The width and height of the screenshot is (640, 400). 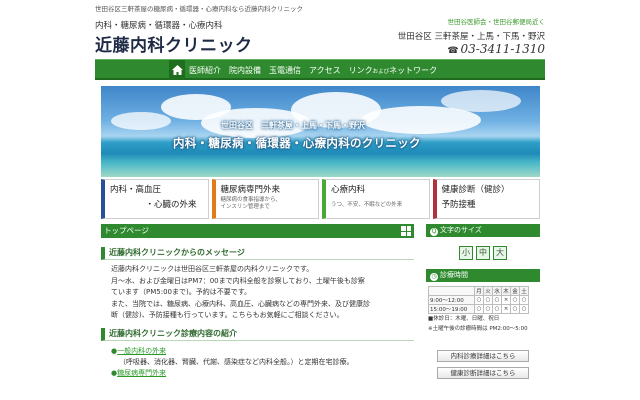 What do you see at coordinates (360, 70) in the screenshot?
I see `nav-links-label: リンク` at bounding box center [360, 70].